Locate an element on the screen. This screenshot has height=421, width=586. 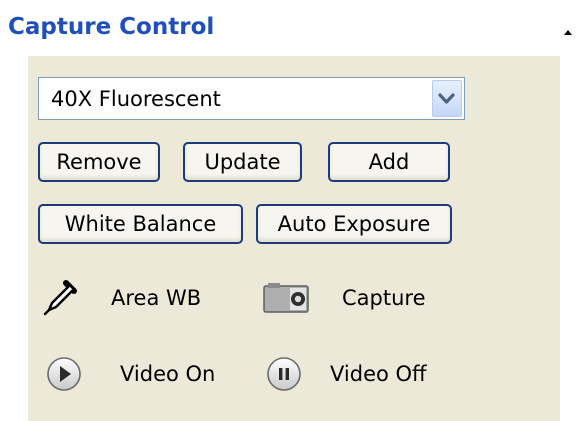
video-on-tool: Video On is located at coordinates (140, 374).